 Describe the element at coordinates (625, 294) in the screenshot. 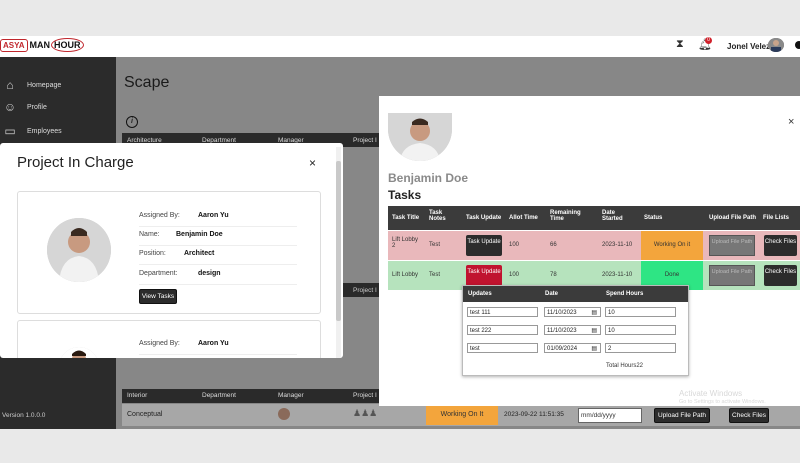

I see `column-header: Spend Hours` at that location.